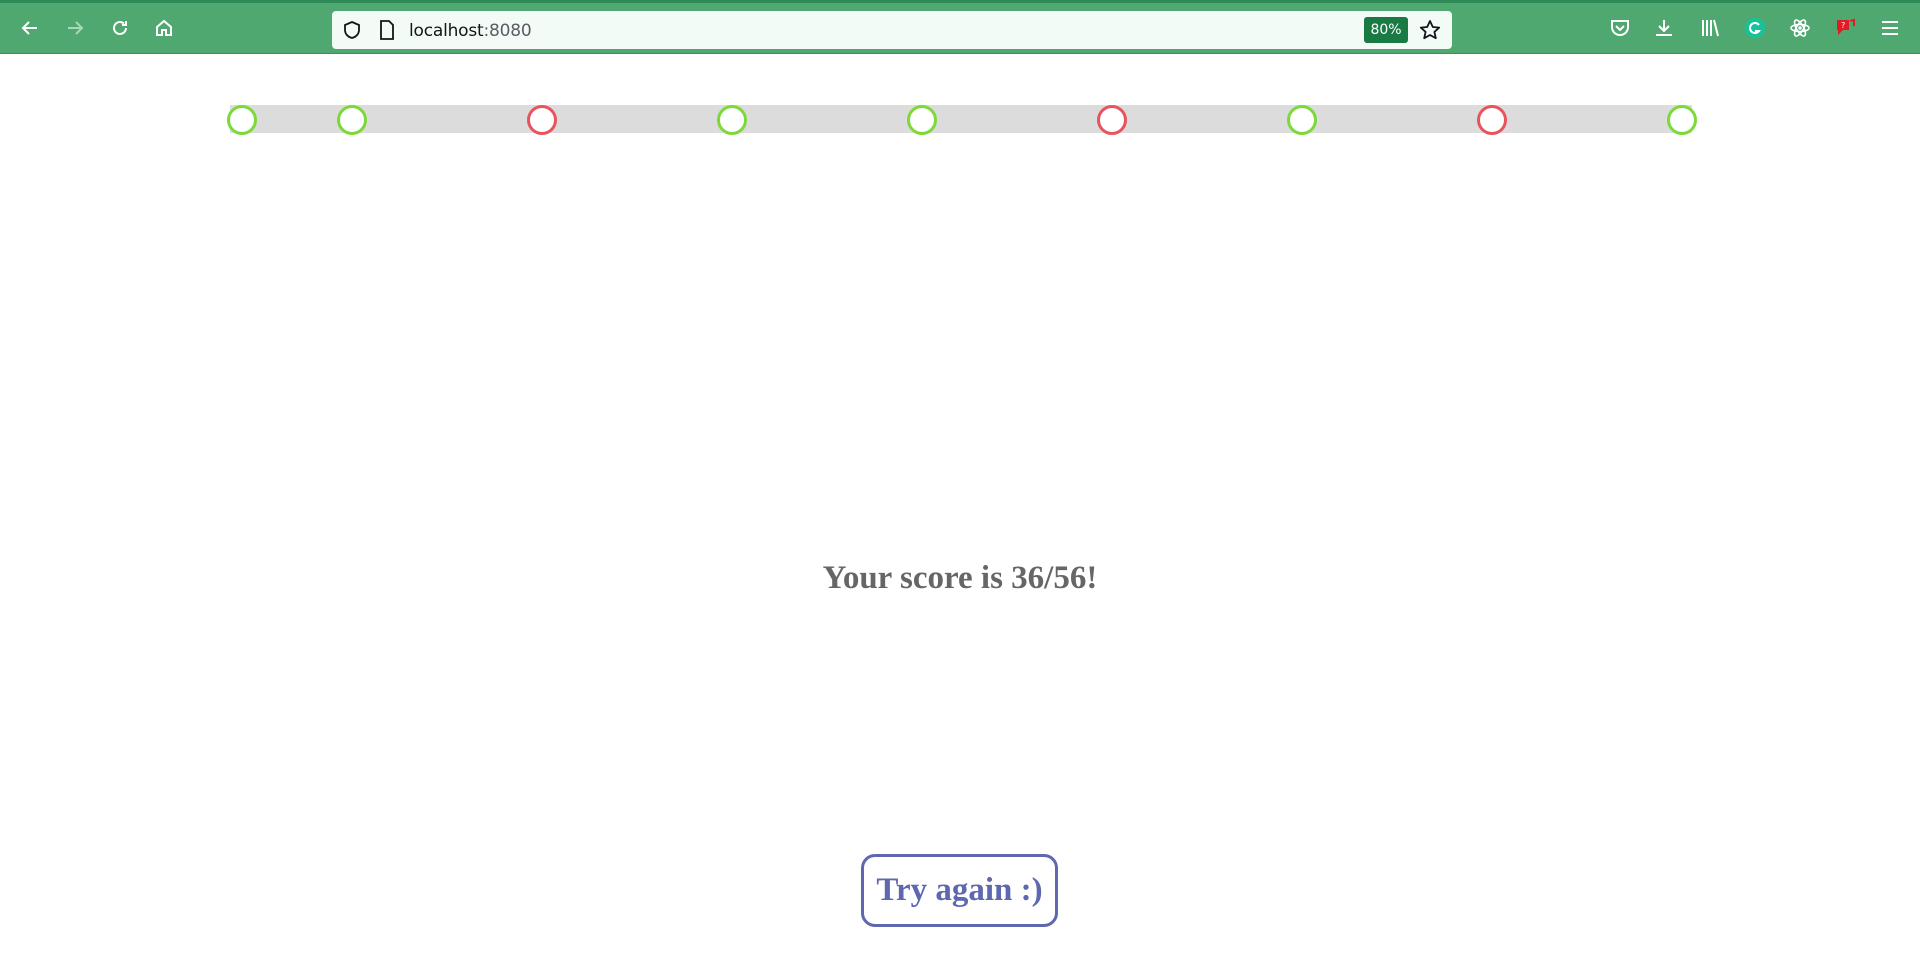  Describe the element at coordinates (892, 30) in the screenshot. I see `url-bar: localhost:8080 80%` at that location.